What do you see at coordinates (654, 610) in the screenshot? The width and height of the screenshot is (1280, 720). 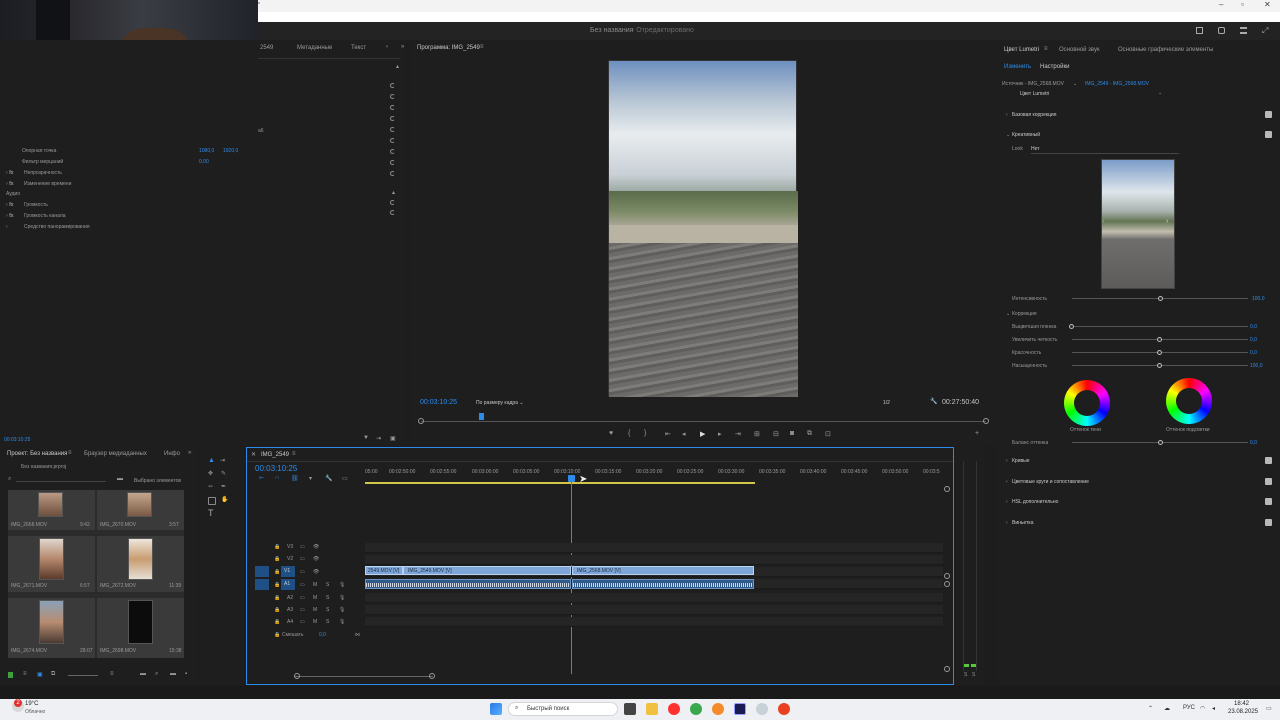 I see `track-lane-a3` at bounding box center [654, 610].